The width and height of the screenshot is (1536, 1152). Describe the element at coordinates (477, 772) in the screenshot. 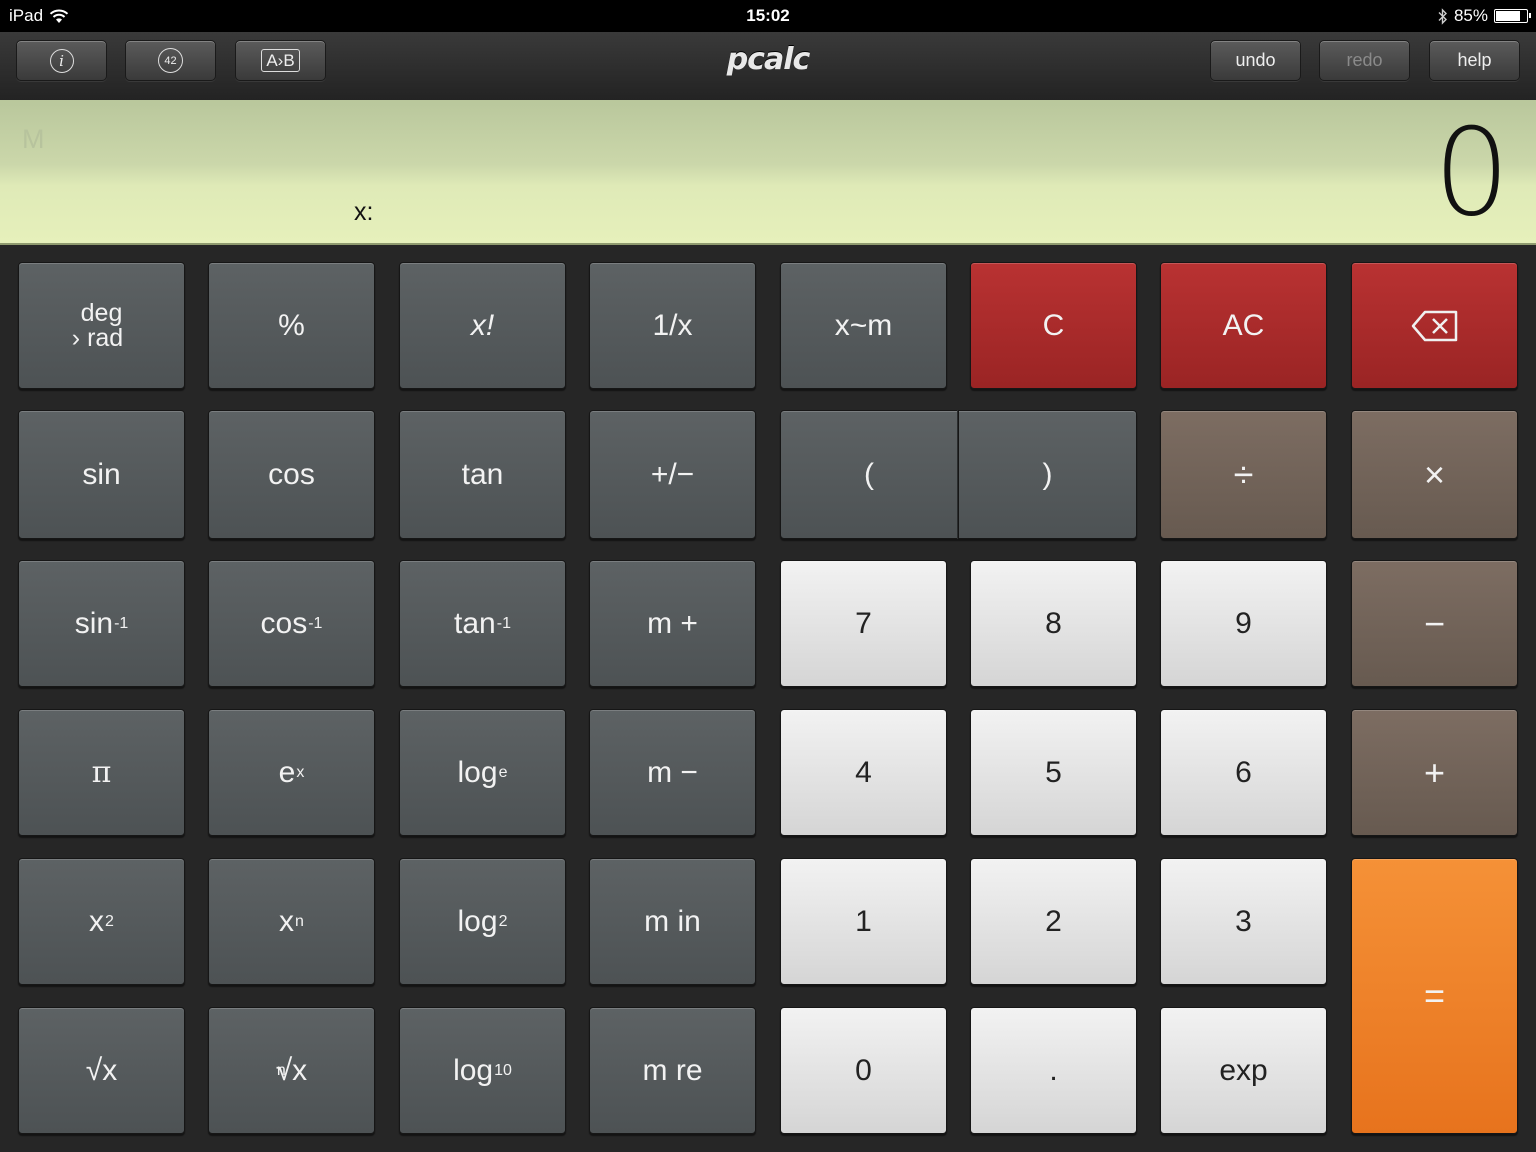

I see `ln-label: log` at that location.